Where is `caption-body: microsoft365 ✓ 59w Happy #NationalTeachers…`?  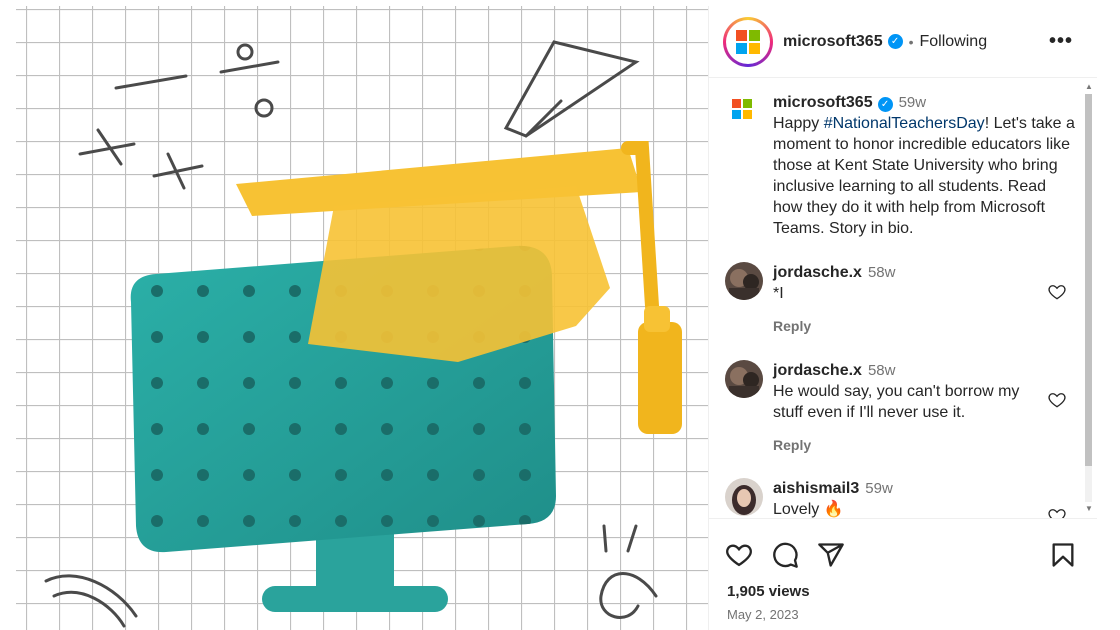
caption-body: microsoft365 ✓ 59w Happy #NationalTeachers… is located at coordinates (924, 165).